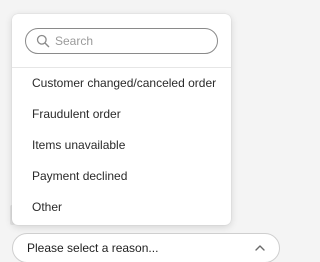 This screenshot has width=320, height=262. What do you see at coordinates (121, 176) in the screenshot?
I see `option-payment-declined: Payment declined` at bounding box center [121, 176].